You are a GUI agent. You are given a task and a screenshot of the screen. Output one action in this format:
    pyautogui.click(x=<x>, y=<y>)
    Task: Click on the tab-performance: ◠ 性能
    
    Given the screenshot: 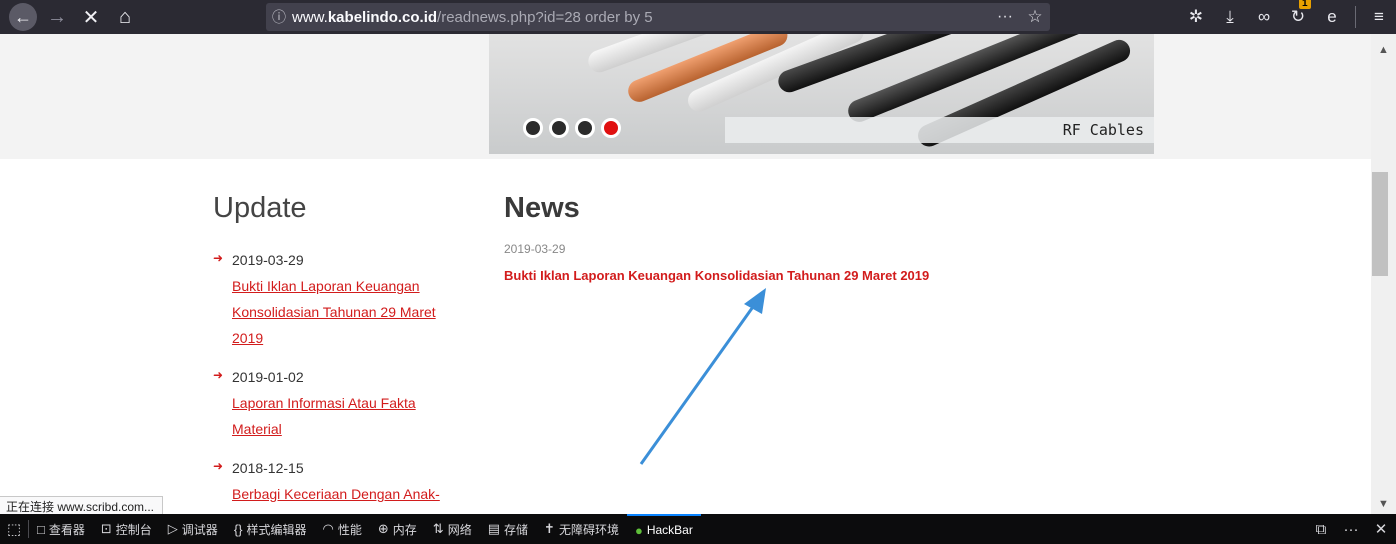 What is the action you would take?
    pyautogui.click(x=342, y=529)
    